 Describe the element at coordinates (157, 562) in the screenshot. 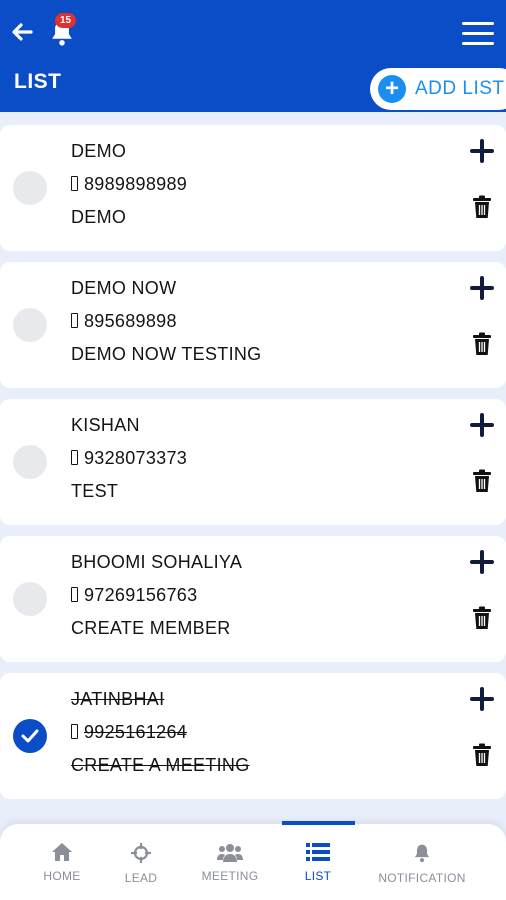

I see `item-name: BHOOMI SOHALIYA` at that location.